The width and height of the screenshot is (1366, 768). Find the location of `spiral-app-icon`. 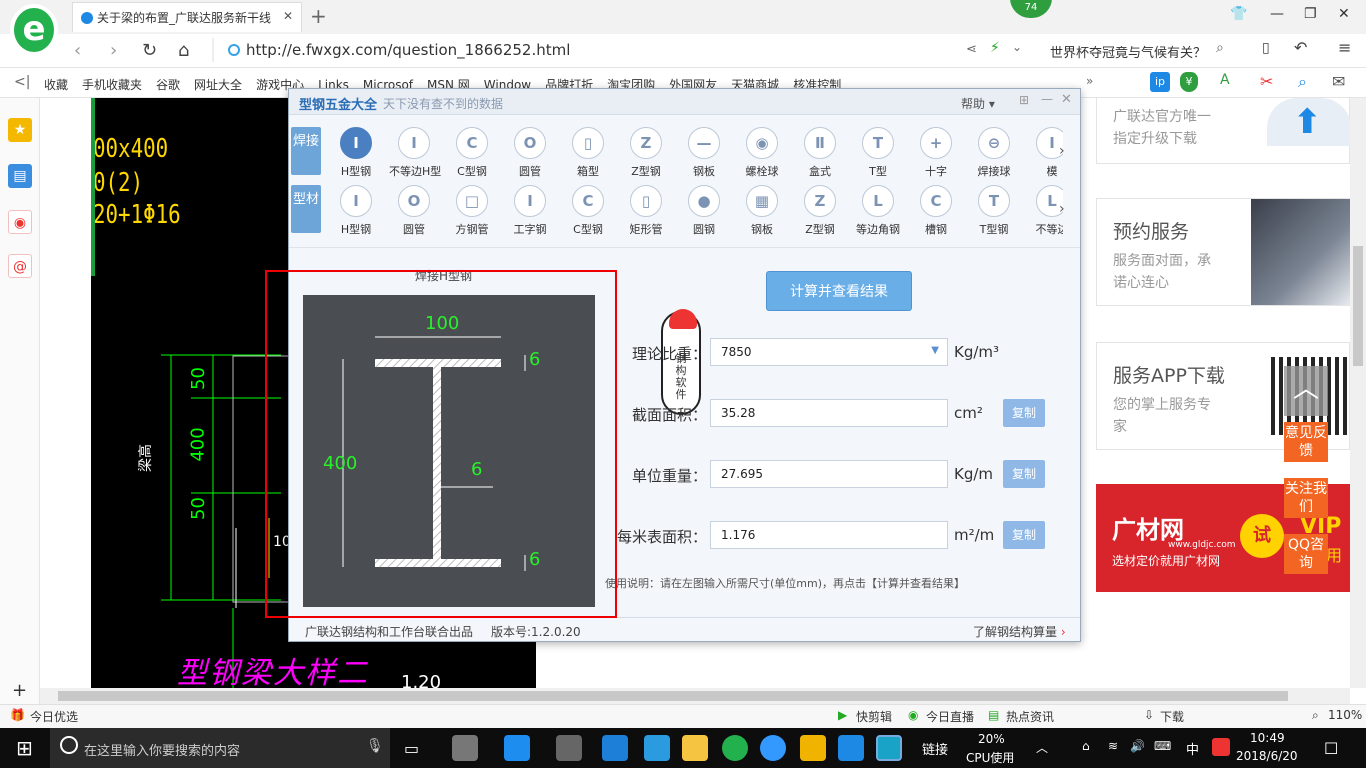

spiral-app-icon is located at coordinates (569, 748).